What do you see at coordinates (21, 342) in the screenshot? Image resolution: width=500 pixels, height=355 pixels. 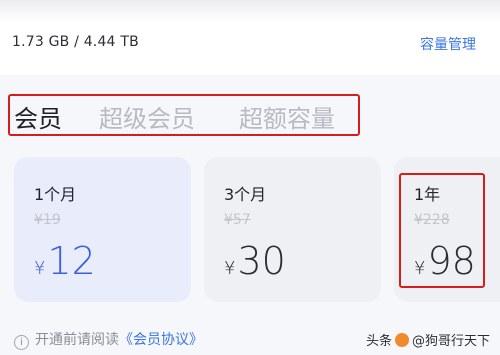 I see `info-icon: i` at bounding box center [21, 342].